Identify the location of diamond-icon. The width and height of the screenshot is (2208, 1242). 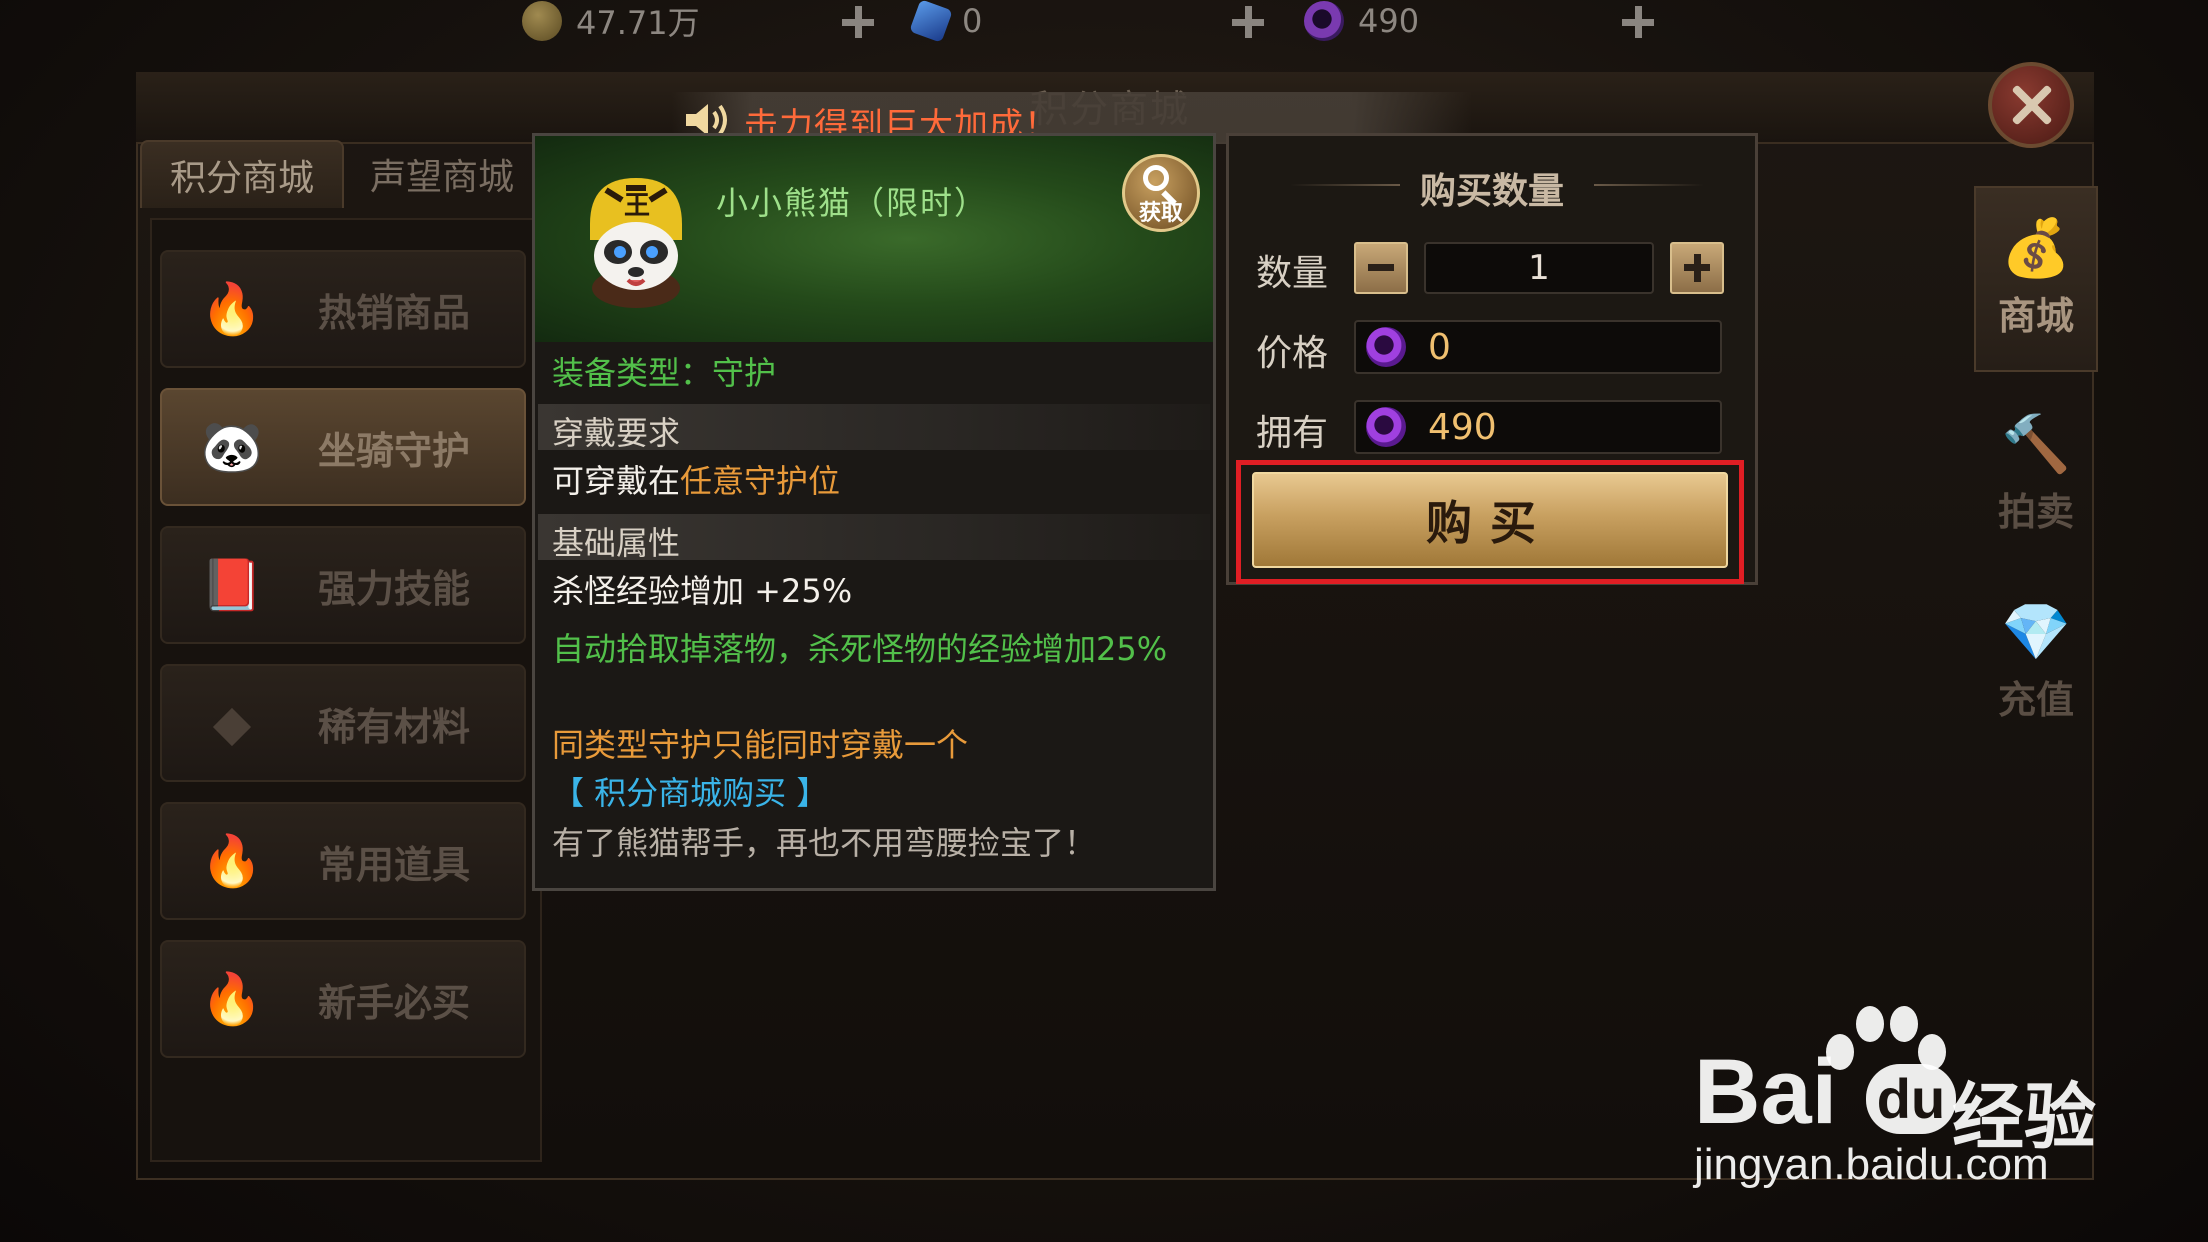
(931, 21).